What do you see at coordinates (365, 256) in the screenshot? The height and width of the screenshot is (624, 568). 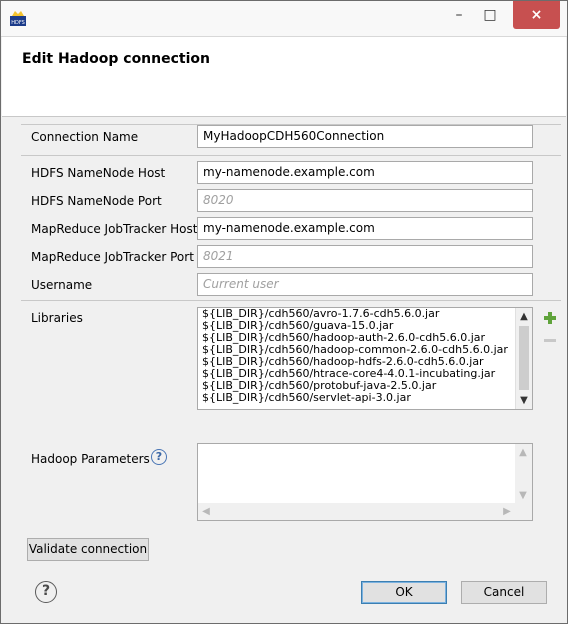 I see `jobtracker-port-field: 8021` at bounding box center [365, 256].